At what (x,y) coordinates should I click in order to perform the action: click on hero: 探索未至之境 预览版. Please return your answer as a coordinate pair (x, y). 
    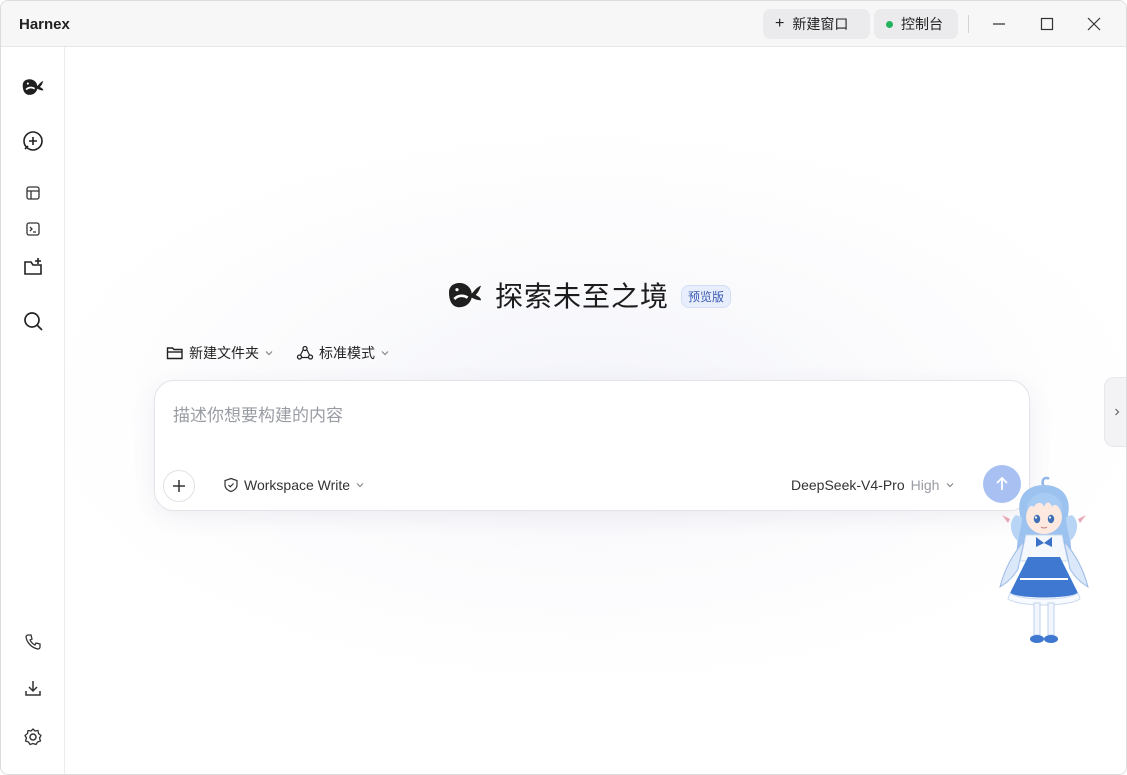
    Looking at the image, I should click on (588, 295).